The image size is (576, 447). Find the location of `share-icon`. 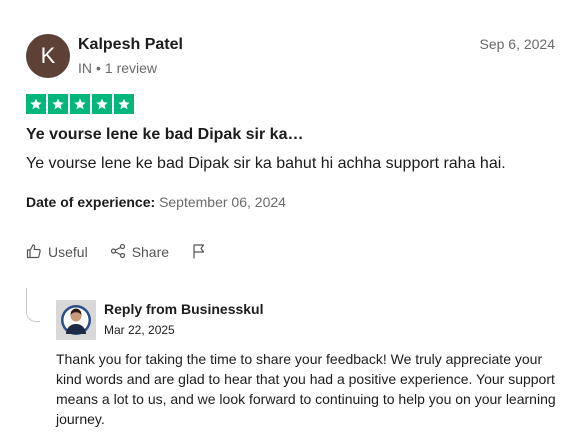

share-icon is located at coordinates (118, 252).